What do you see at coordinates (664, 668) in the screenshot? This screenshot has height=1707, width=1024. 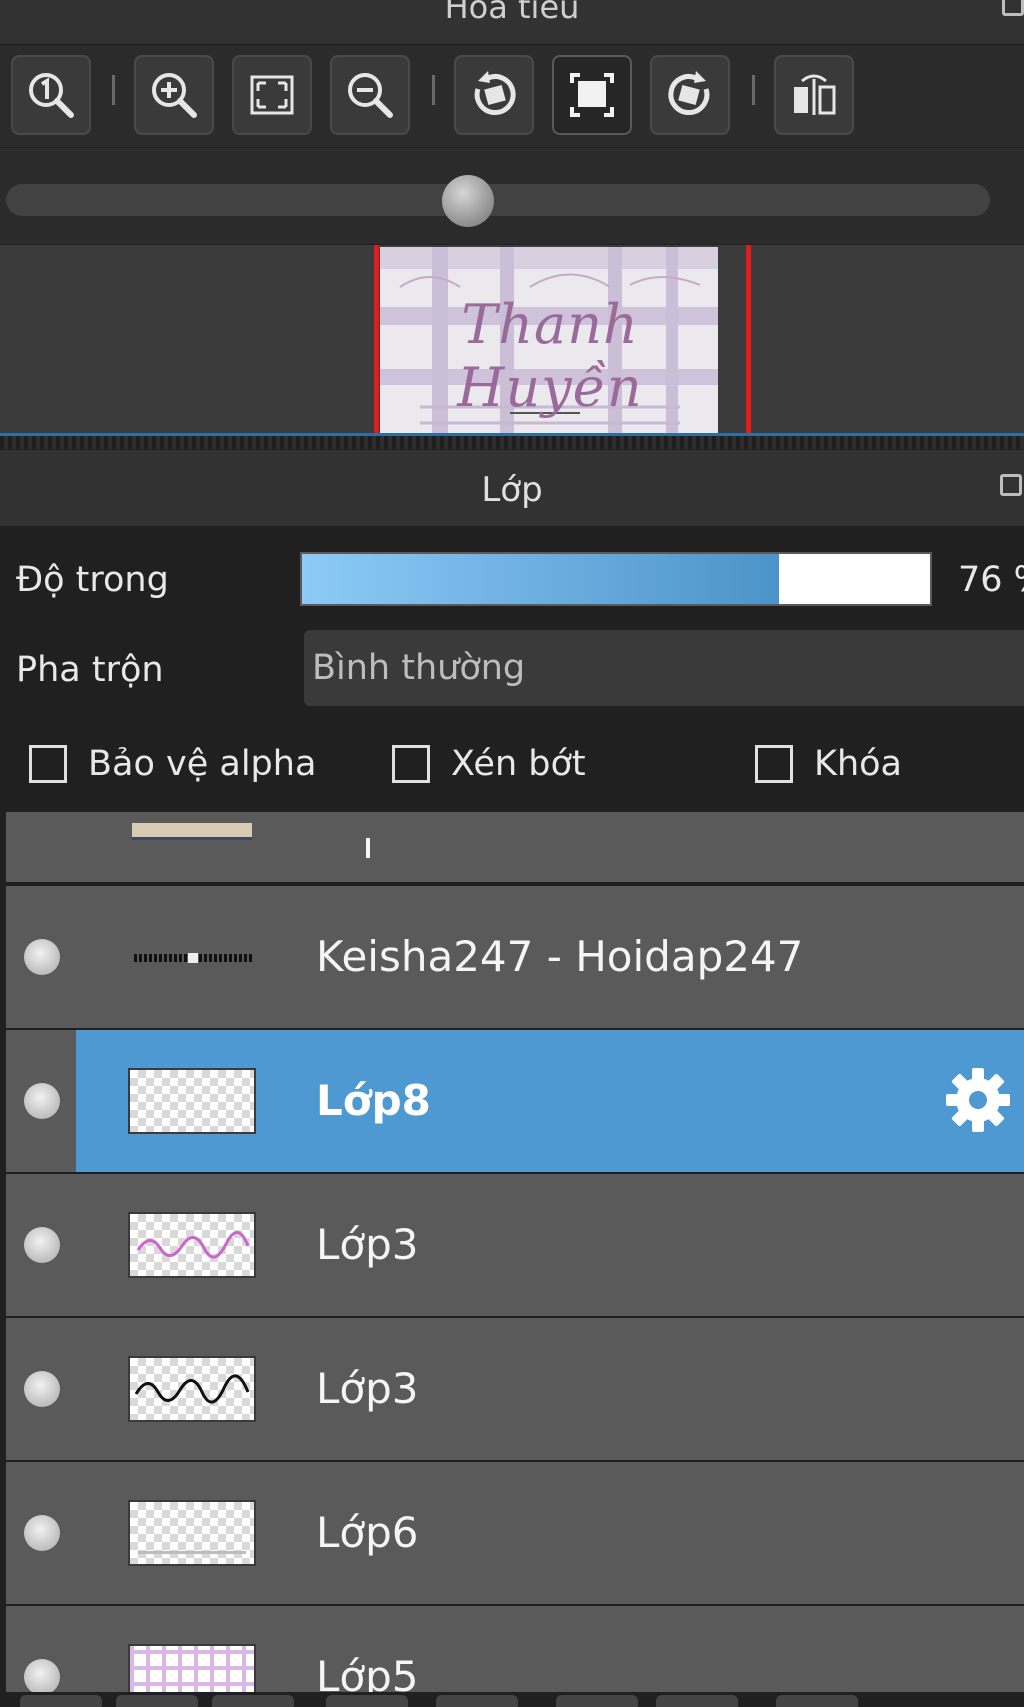 I see `blend-mode-select: Bình thường` at bounding box center [664, 668].